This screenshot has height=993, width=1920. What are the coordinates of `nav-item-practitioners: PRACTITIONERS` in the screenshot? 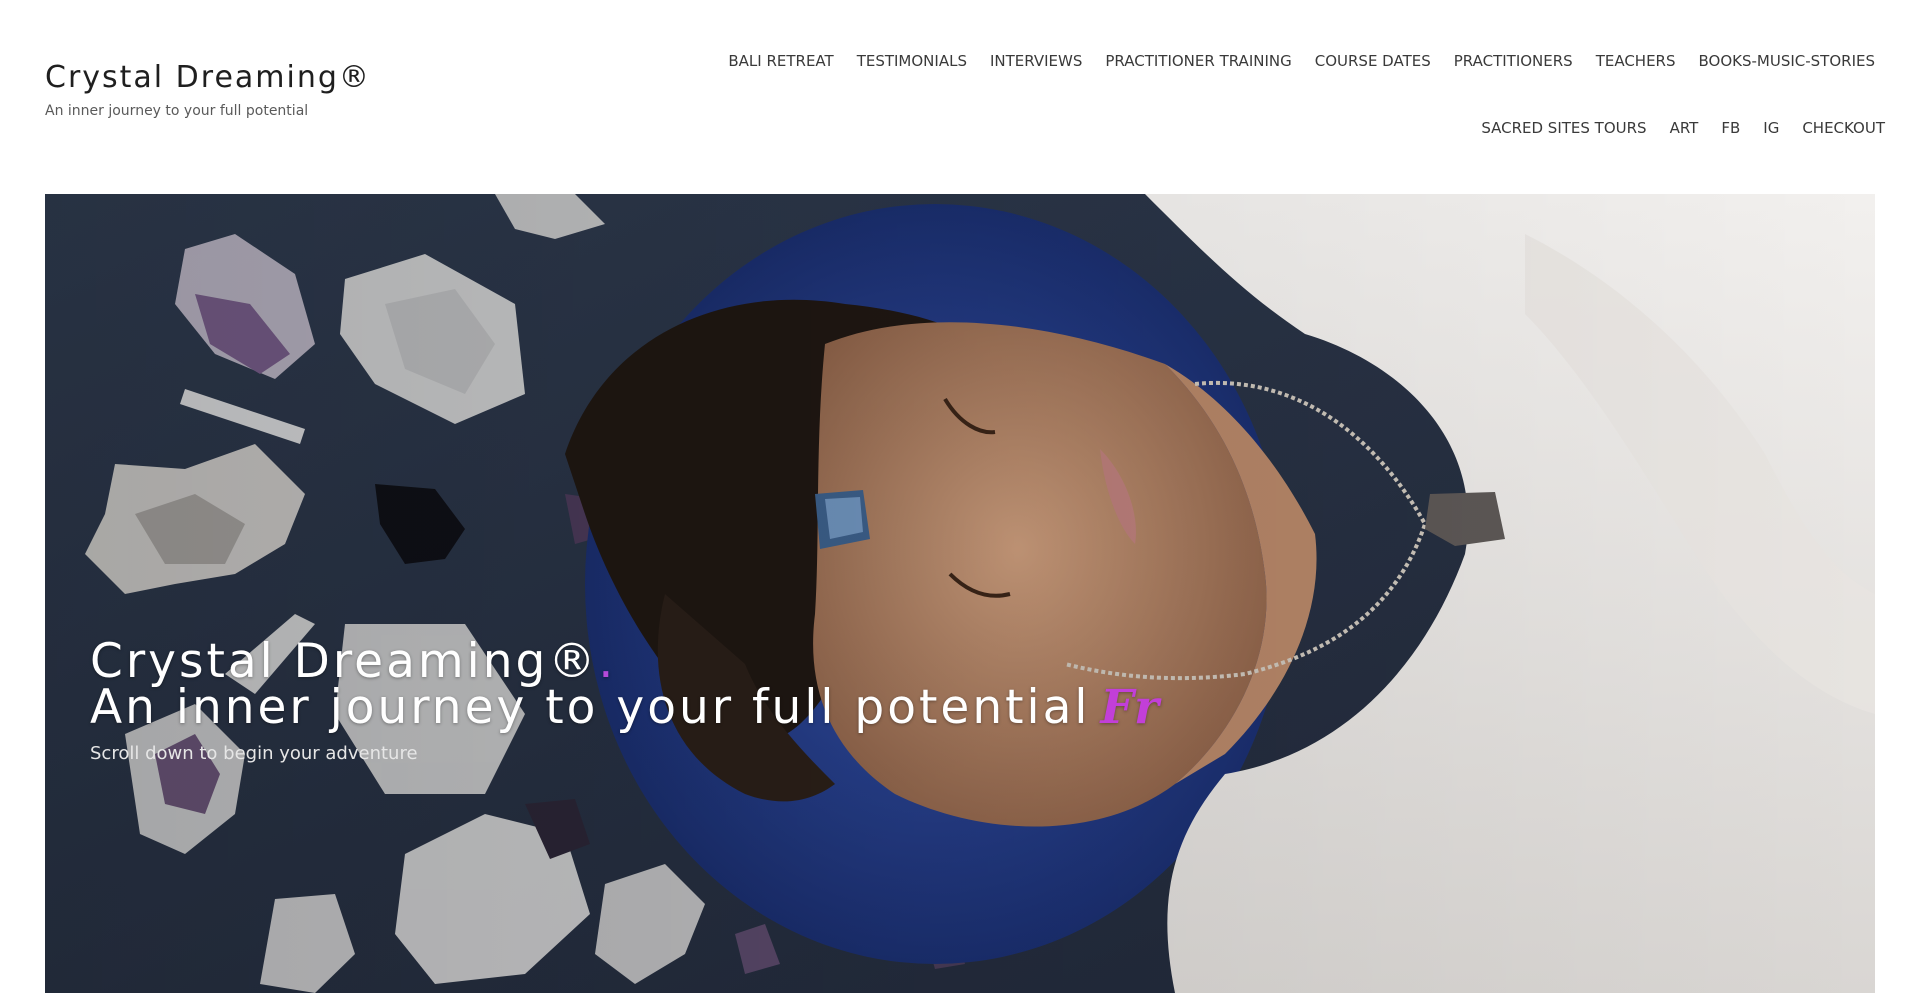 It's located at (1513, 61).